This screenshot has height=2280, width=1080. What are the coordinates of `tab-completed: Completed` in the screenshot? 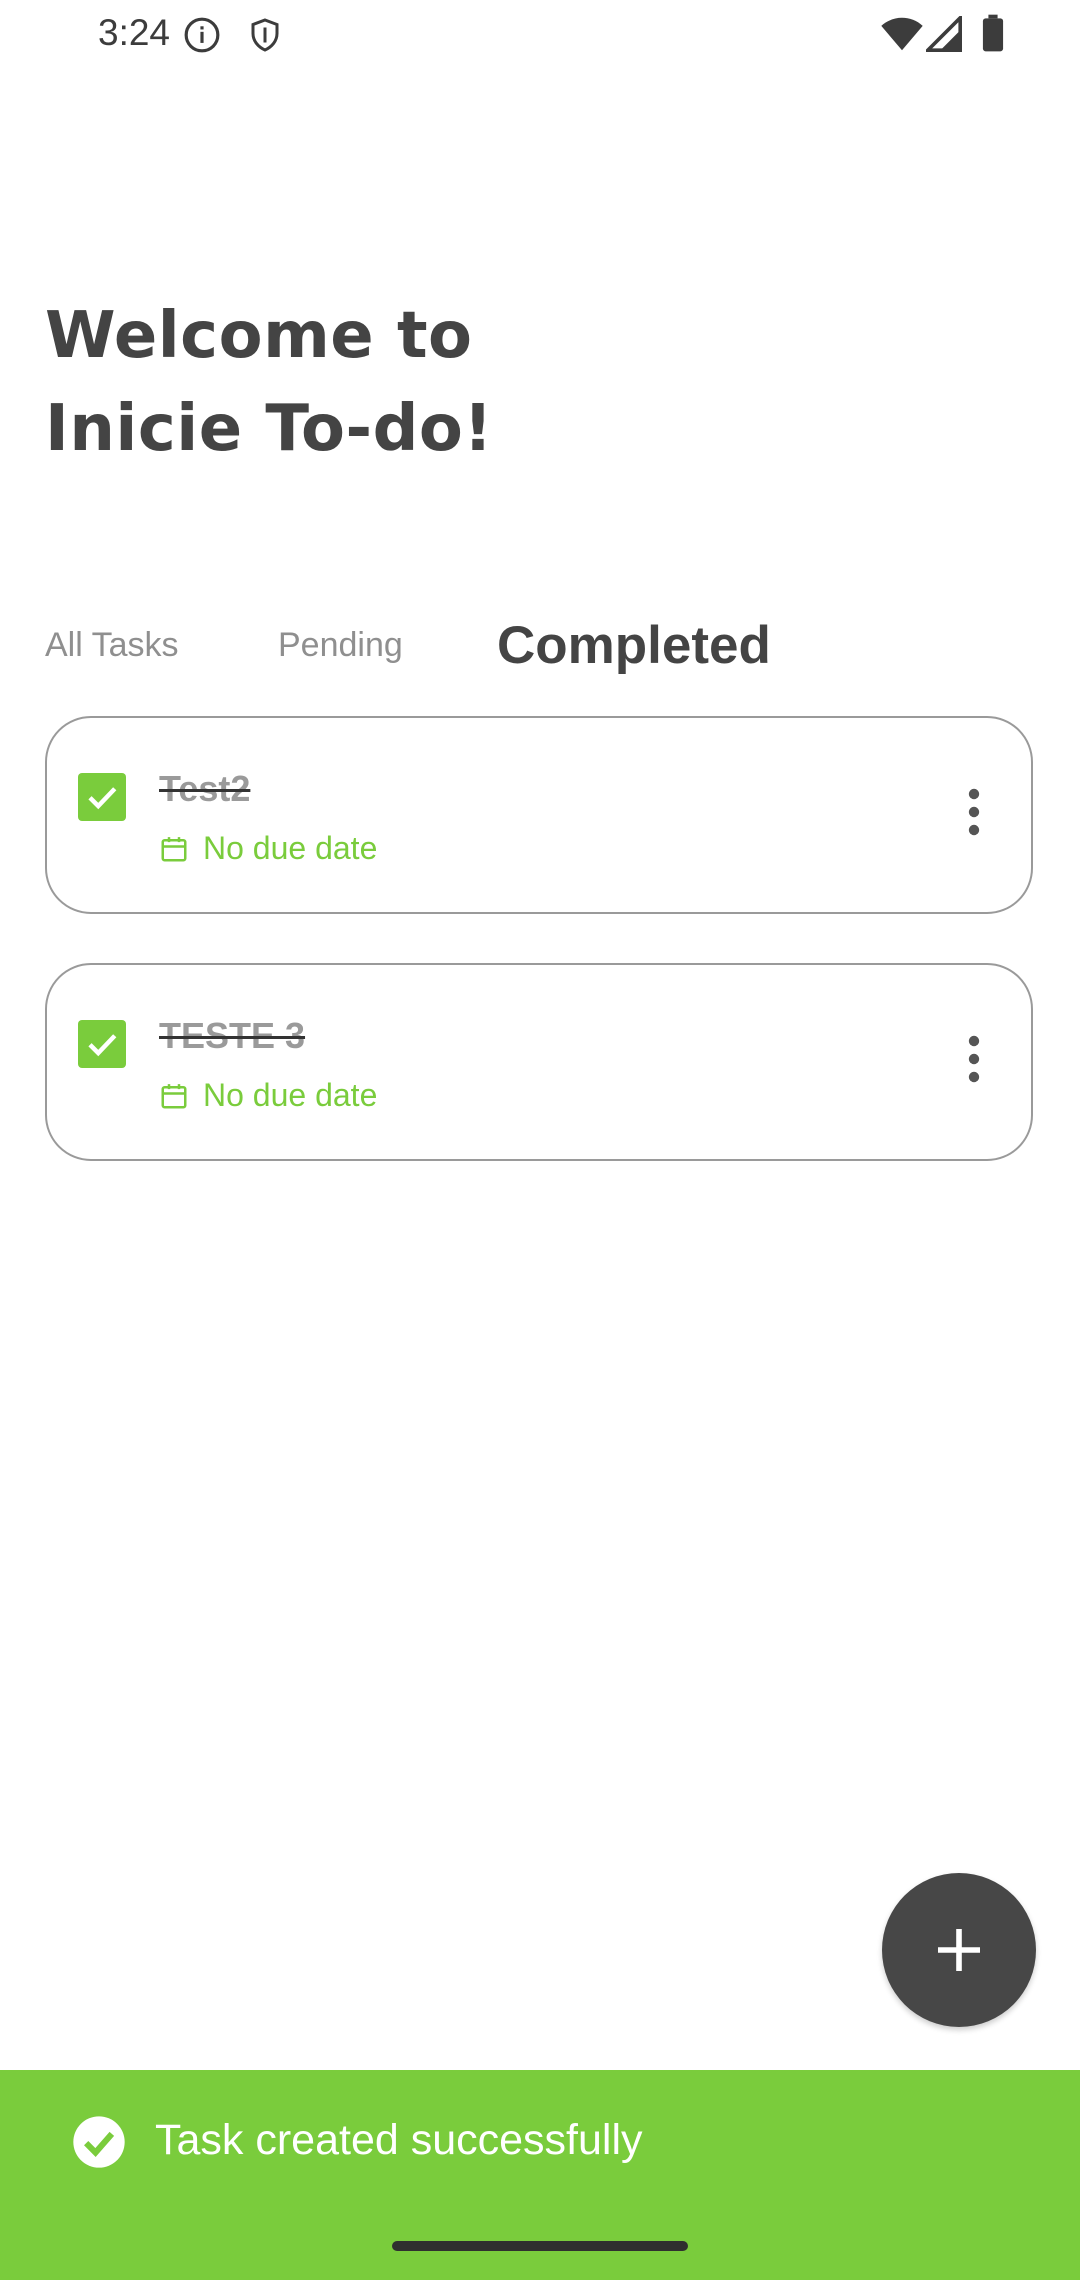 It's located at (634, 645).